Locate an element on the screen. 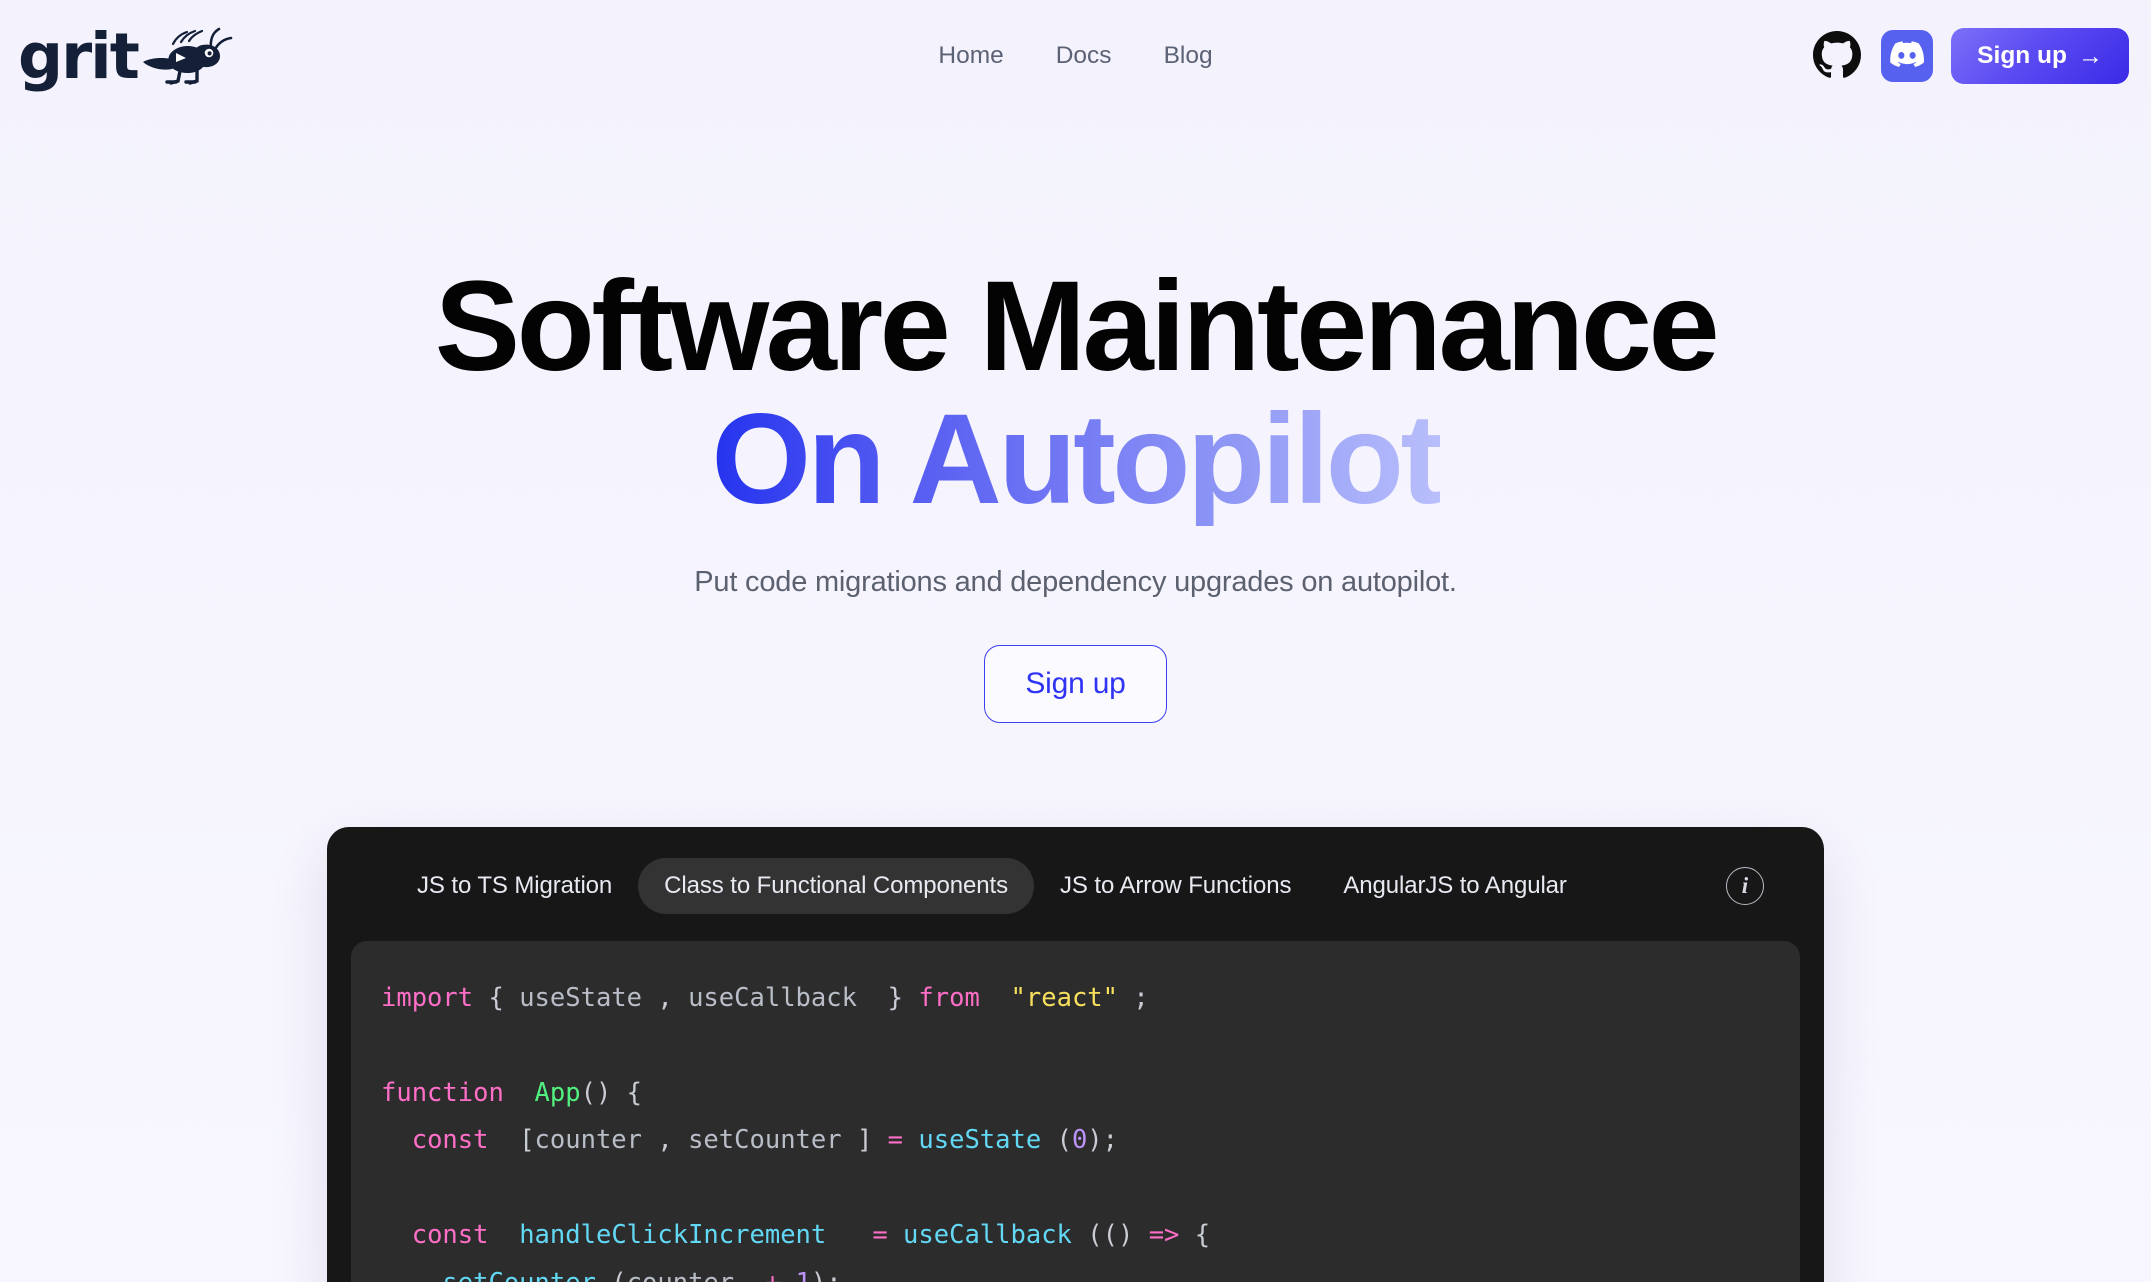  code-token: "react" is located at coordinates (1064, 998).